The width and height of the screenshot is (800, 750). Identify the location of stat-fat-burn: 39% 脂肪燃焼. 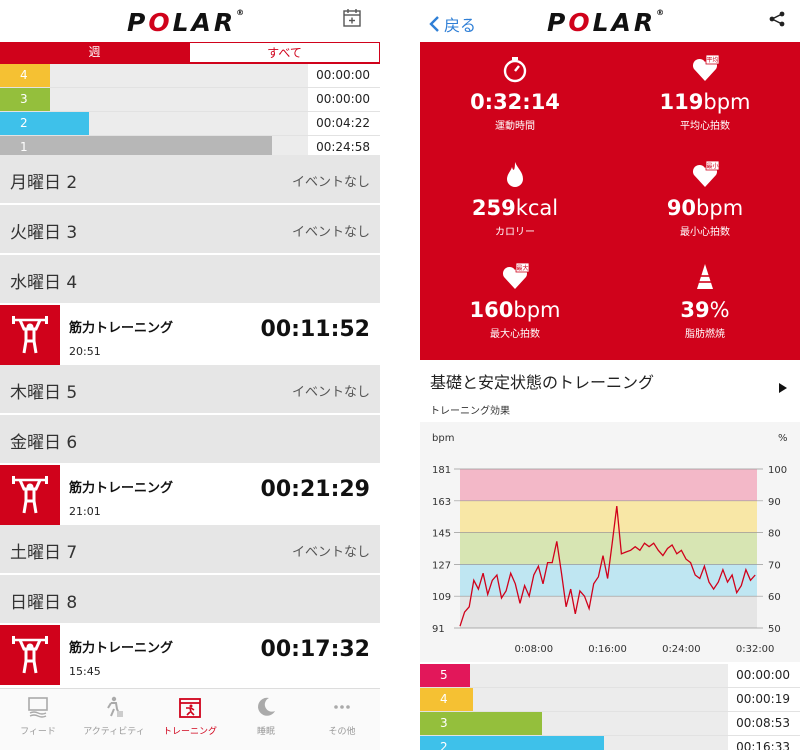
(705, 315).